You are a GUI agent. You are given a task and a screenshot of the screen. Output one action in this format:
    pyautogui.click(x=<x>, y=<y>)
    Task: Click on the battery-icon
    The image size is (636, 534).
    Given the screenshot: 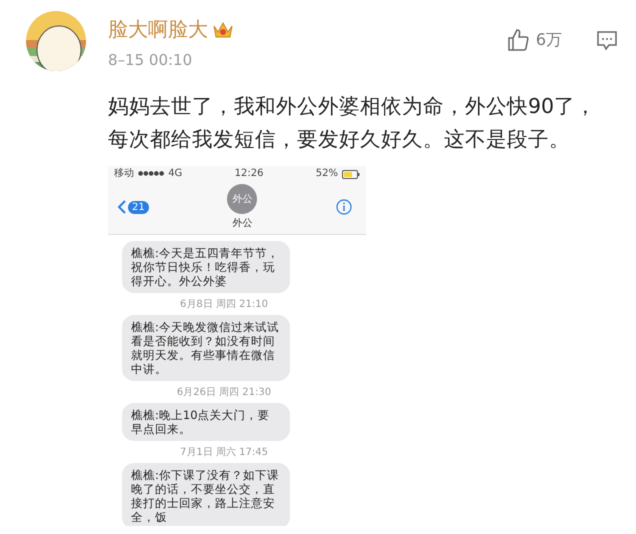 What is the action you would take?
    pyautogui.click(x=351, y=174)
    